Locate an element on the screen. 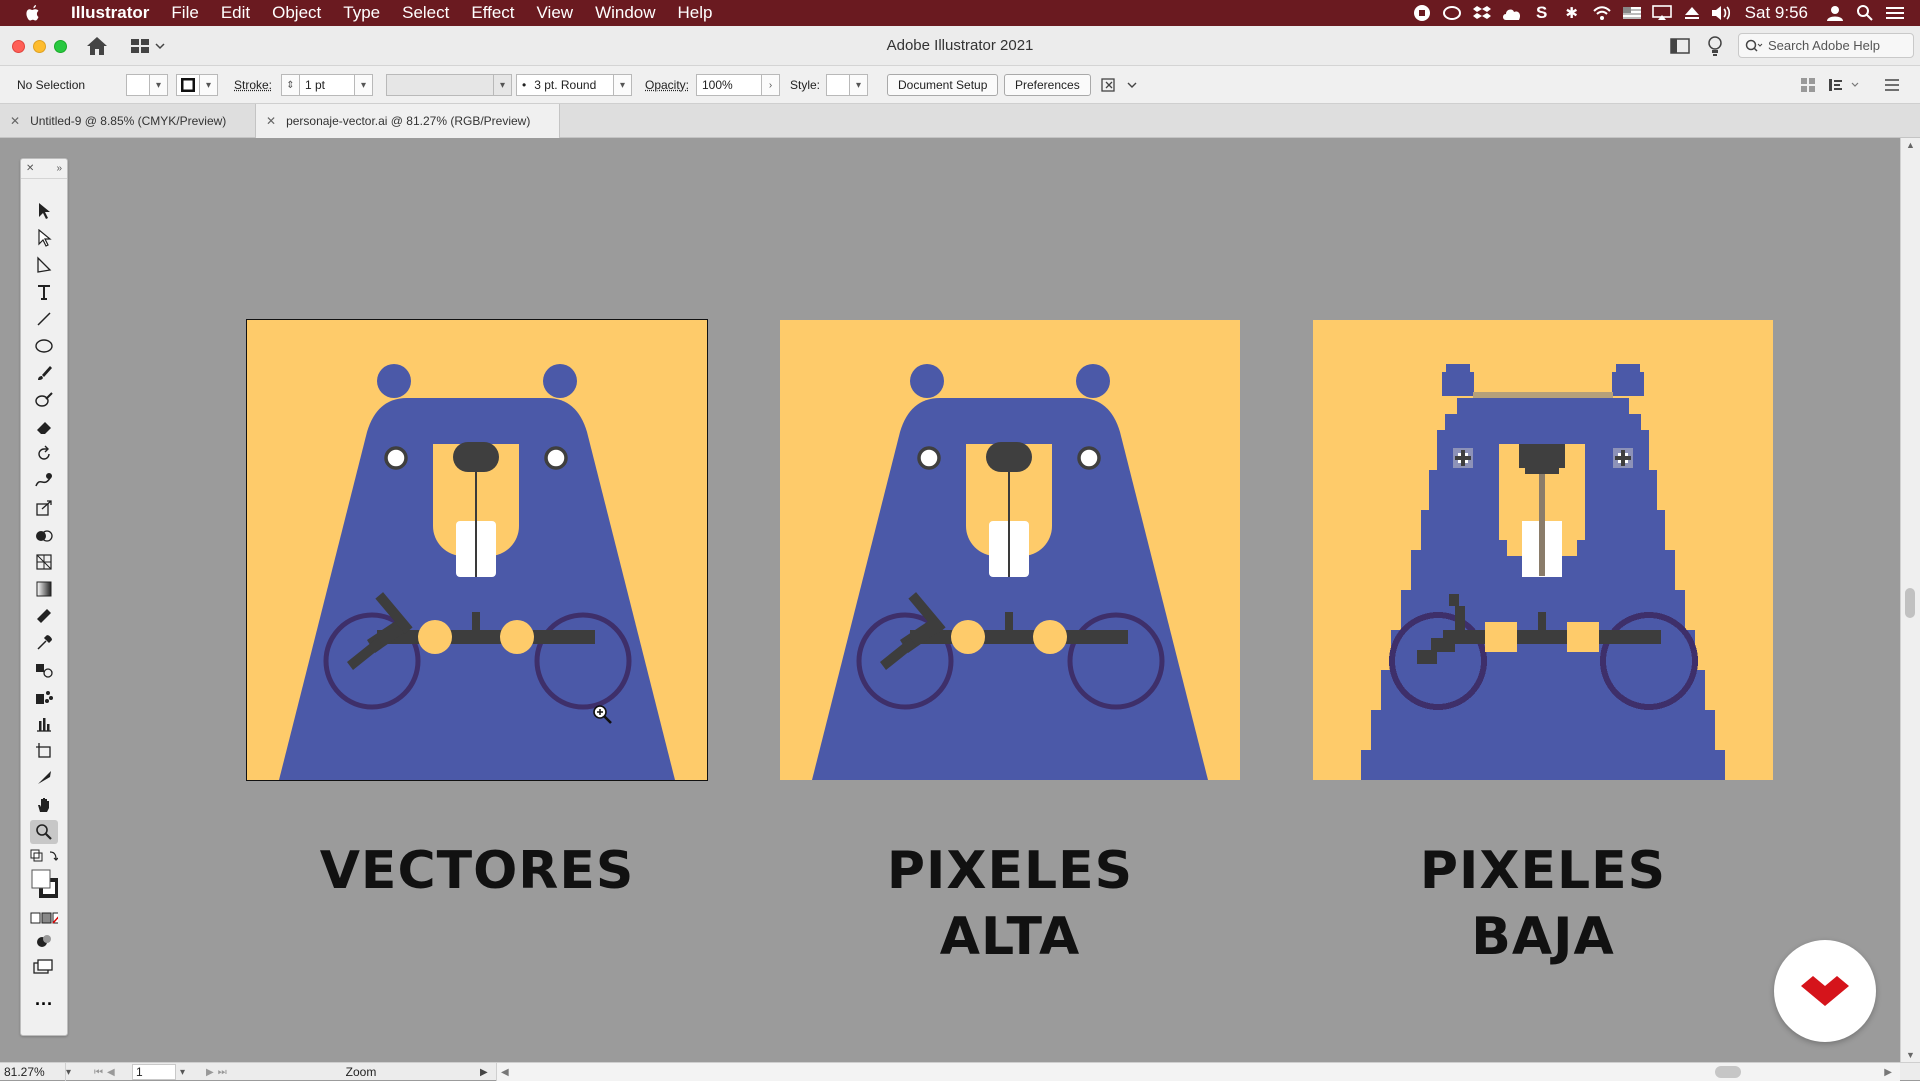  brush-definition: • 3 pt. Round ▾ is located at coordinates (574, 85).